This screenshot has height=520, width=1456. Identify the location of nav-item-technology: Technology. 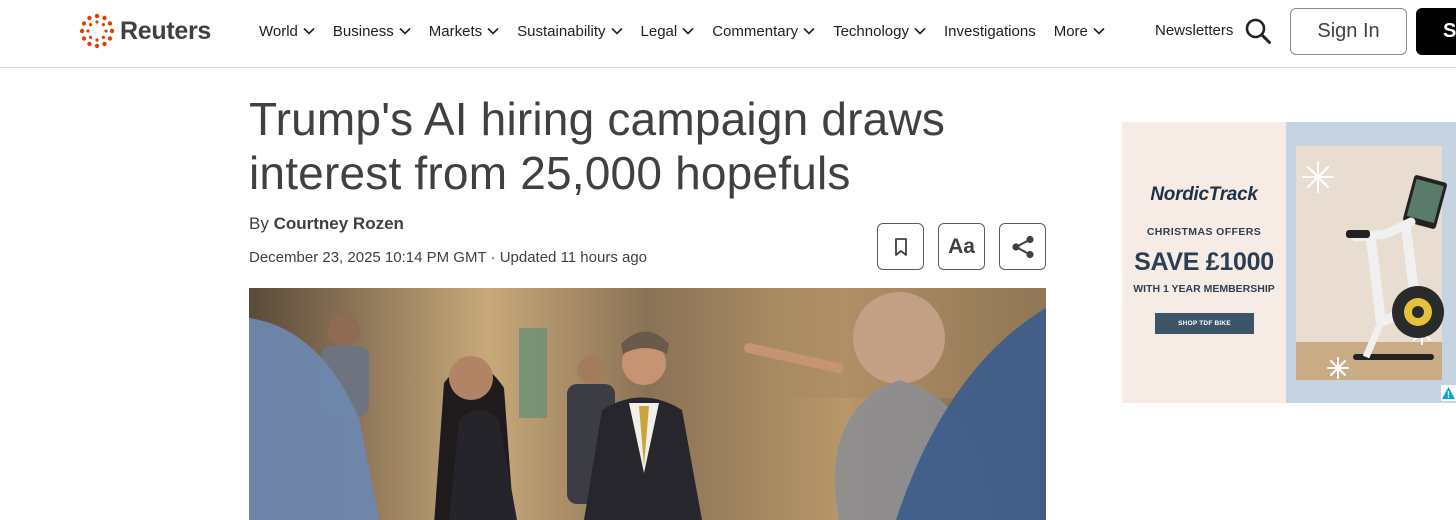
(879, 31).